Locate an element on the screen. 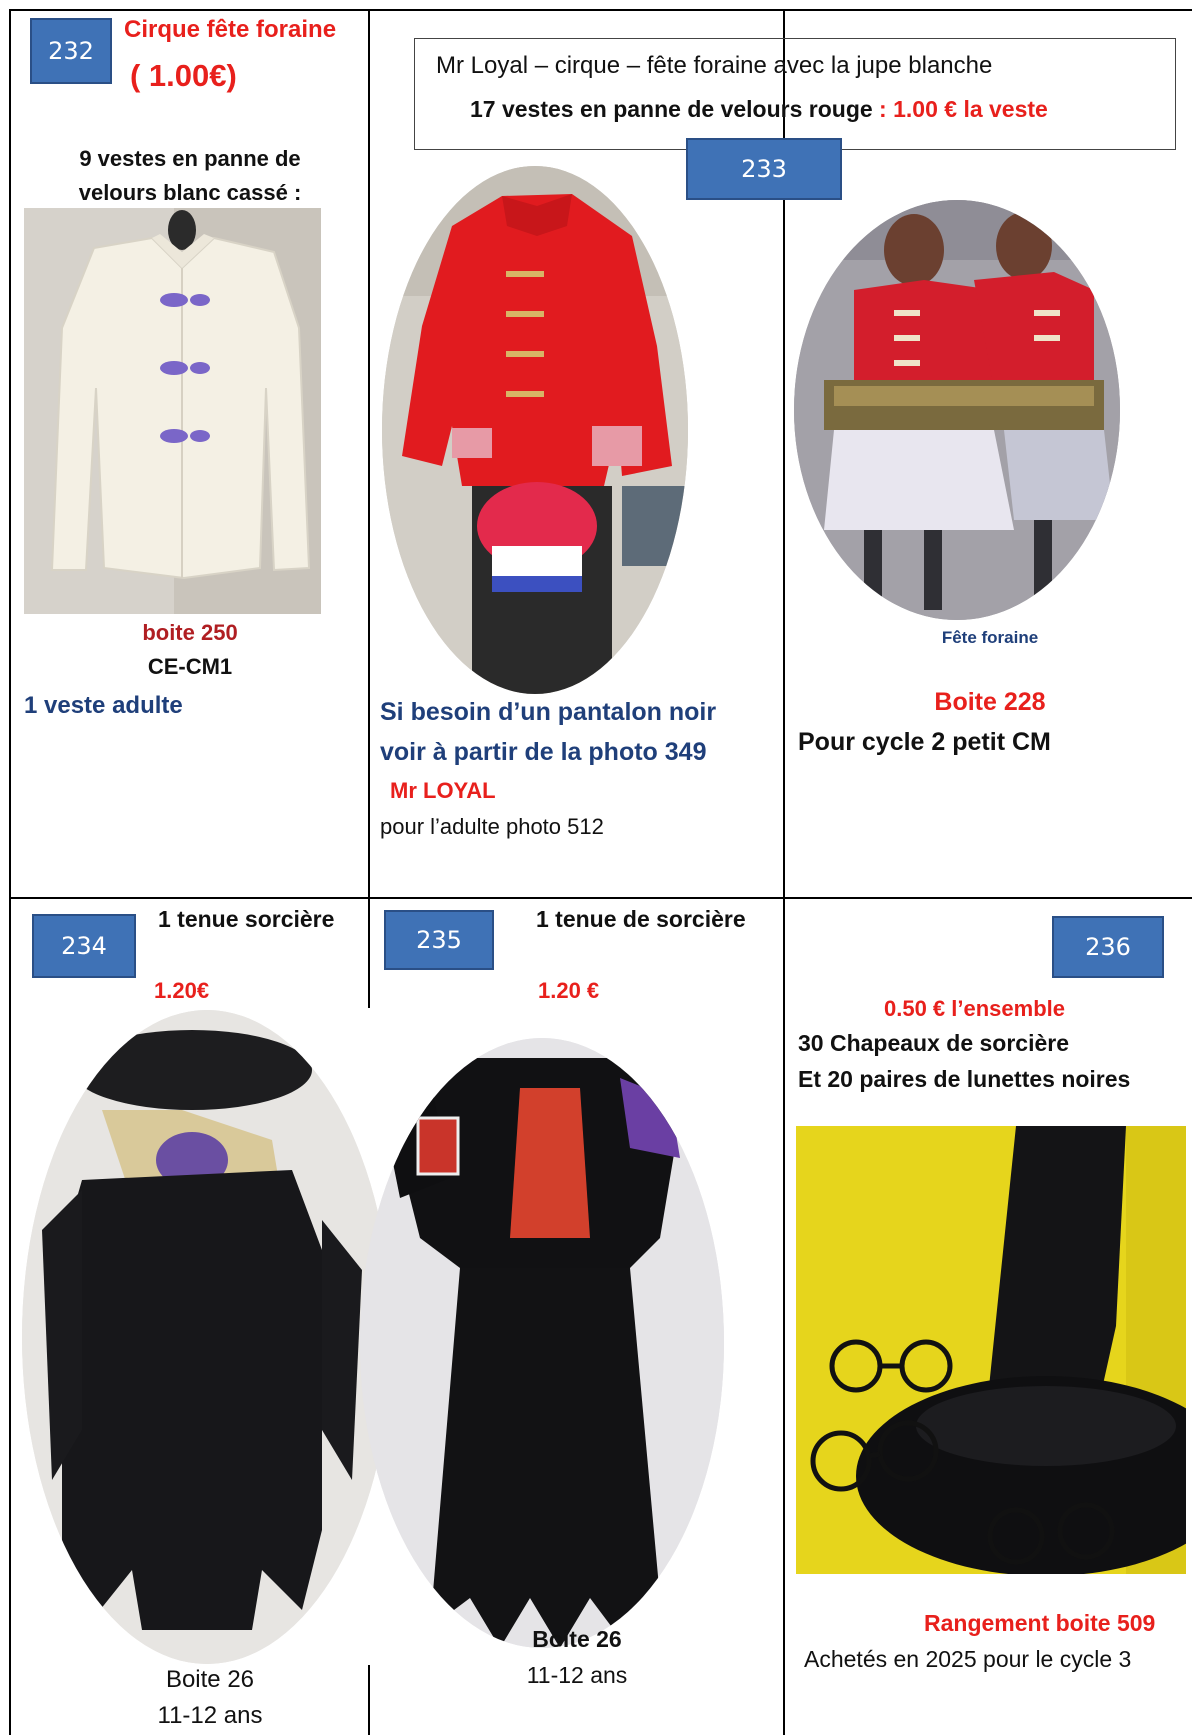 The width and height of the screenshot is (1192, 1735). border-top is located at coordinates (600, 10).